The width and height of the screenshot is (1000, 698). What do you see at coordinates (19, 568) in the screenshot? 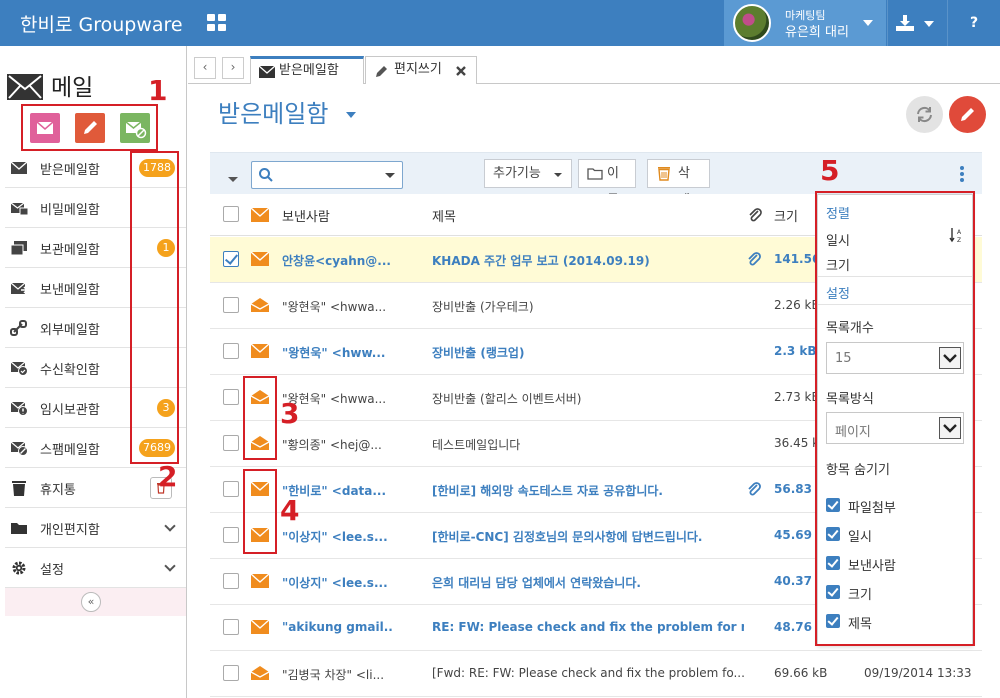
I see `gear-icon` at bounding box center [19, 568].